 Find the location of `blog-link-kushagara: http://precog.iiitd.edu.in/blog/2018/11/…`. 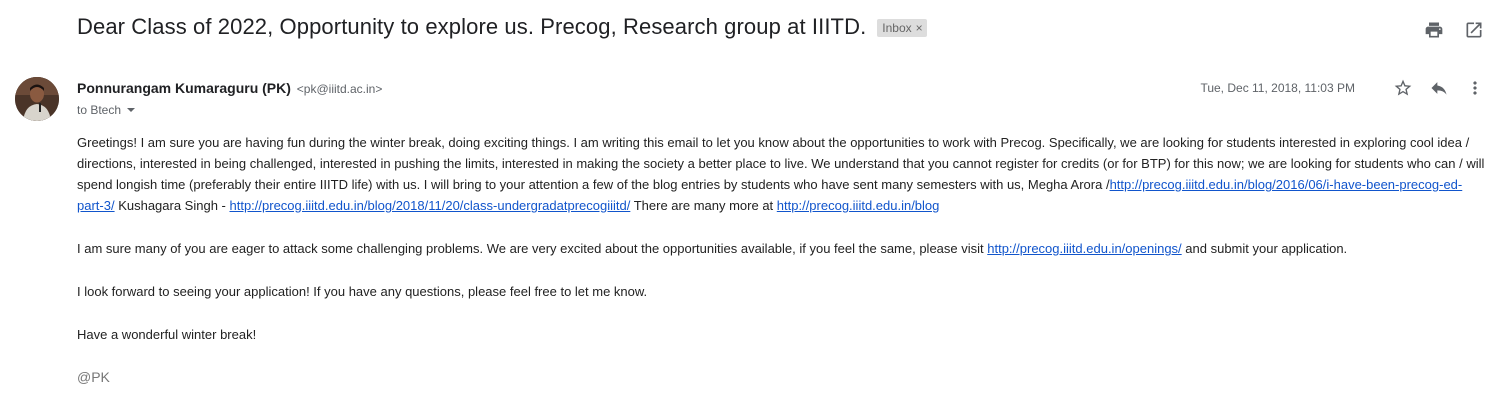

blog-link-kushagara: http://precog.iiitd.edu.in/blog/2018/11/… is located at coordinates (429, 205).